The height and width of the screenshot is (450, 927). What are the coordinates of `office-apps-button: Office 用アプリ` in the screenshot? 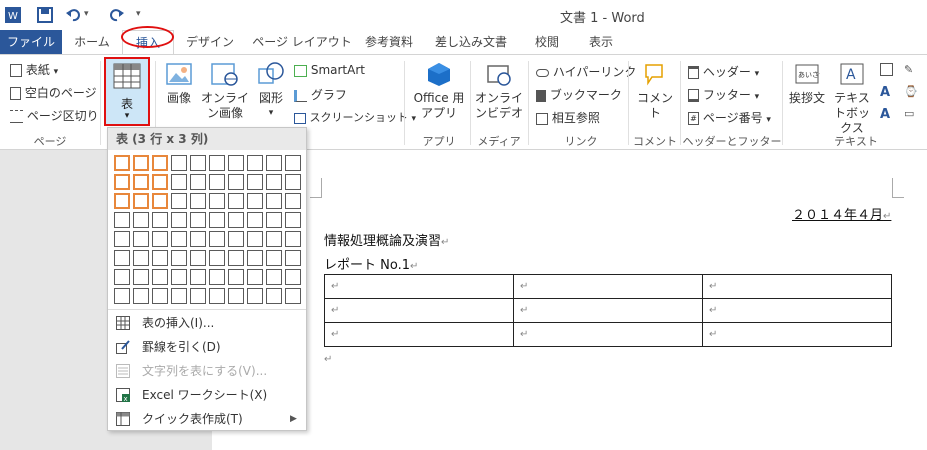 It's located at (439, 91).